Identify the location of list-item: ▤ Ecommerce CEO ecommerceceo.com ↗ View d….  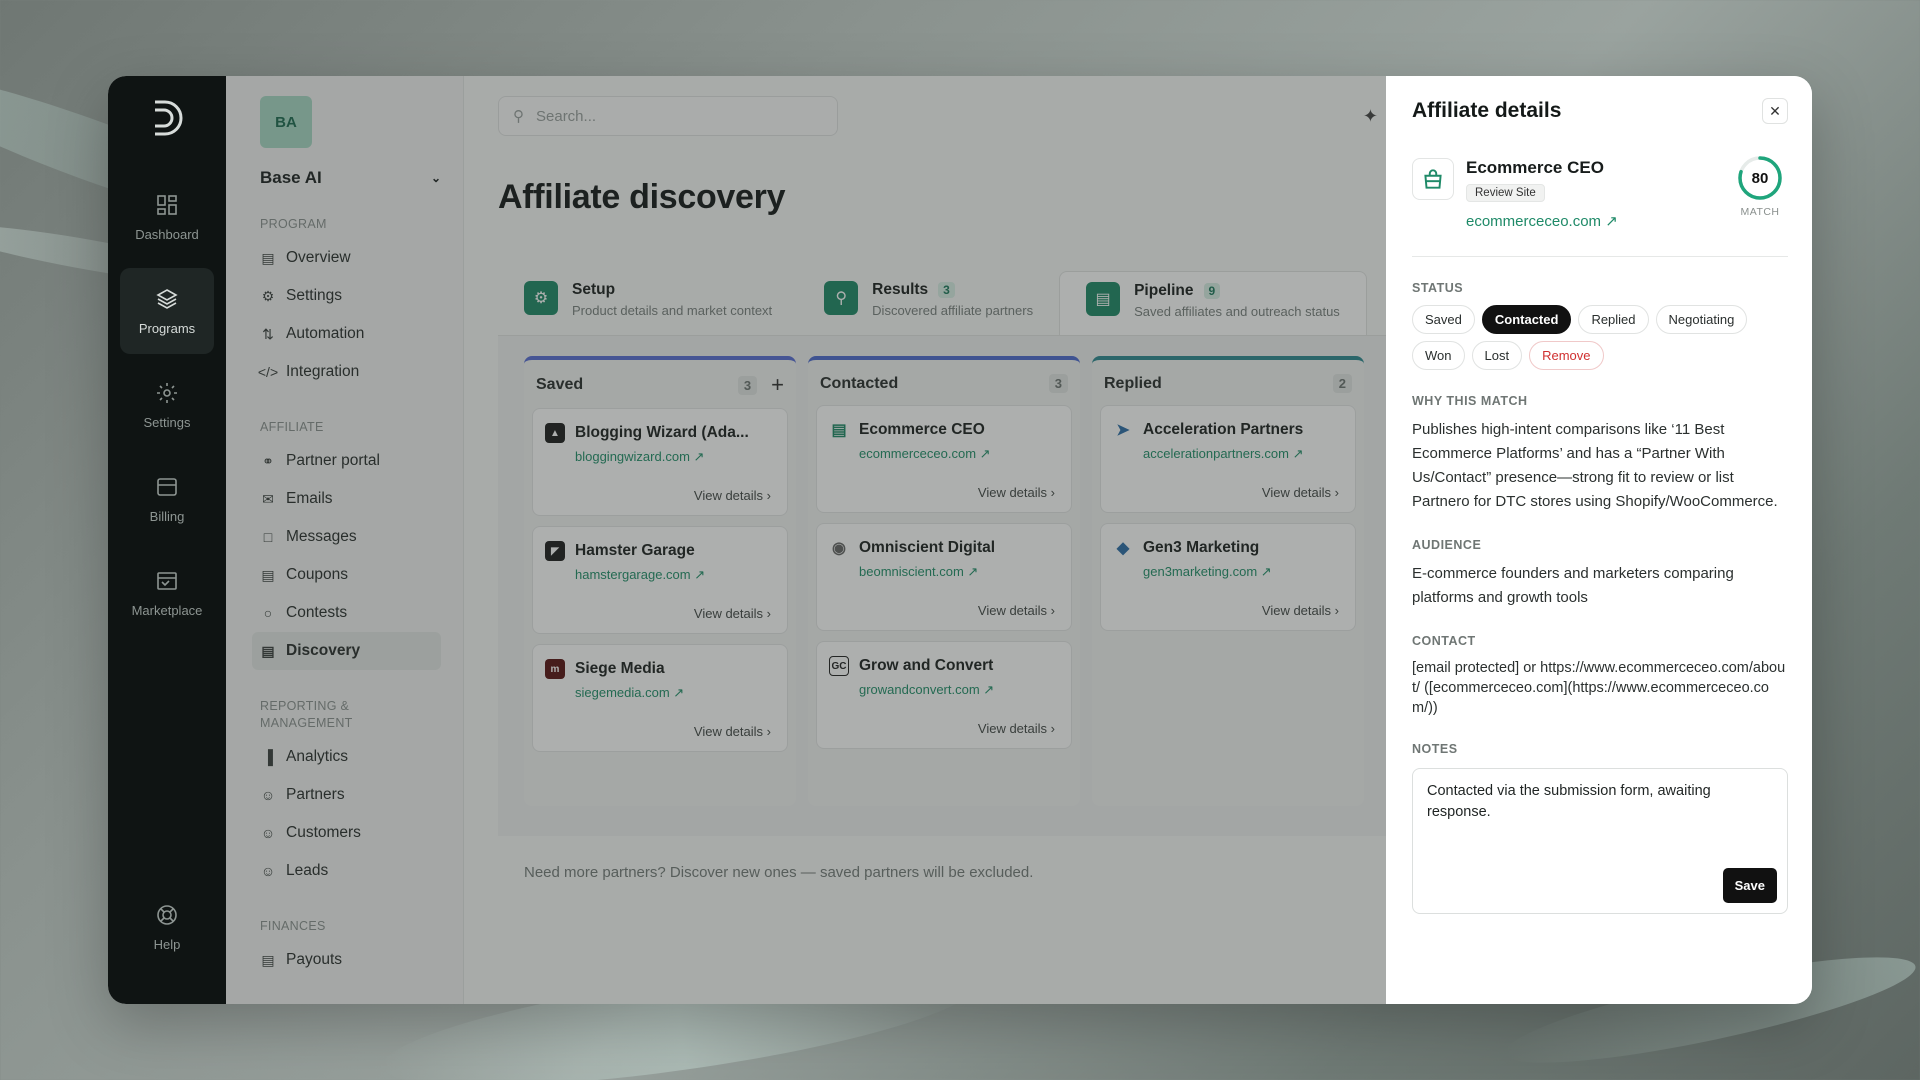
(944, 459).